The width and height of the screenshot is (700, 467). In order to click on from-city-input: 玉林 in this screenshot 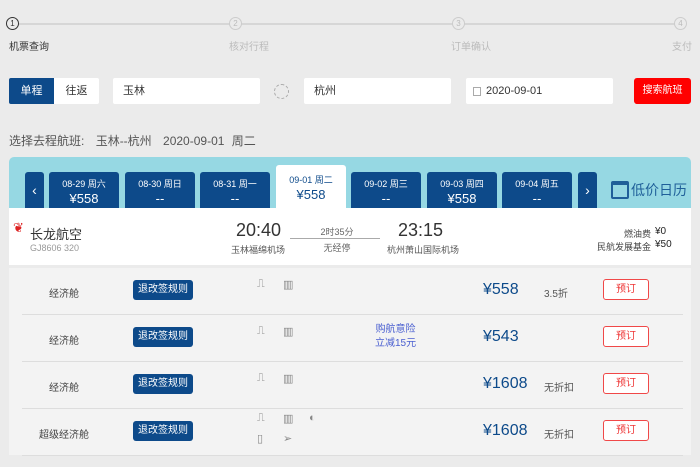, I will do `click(186, 91)`.